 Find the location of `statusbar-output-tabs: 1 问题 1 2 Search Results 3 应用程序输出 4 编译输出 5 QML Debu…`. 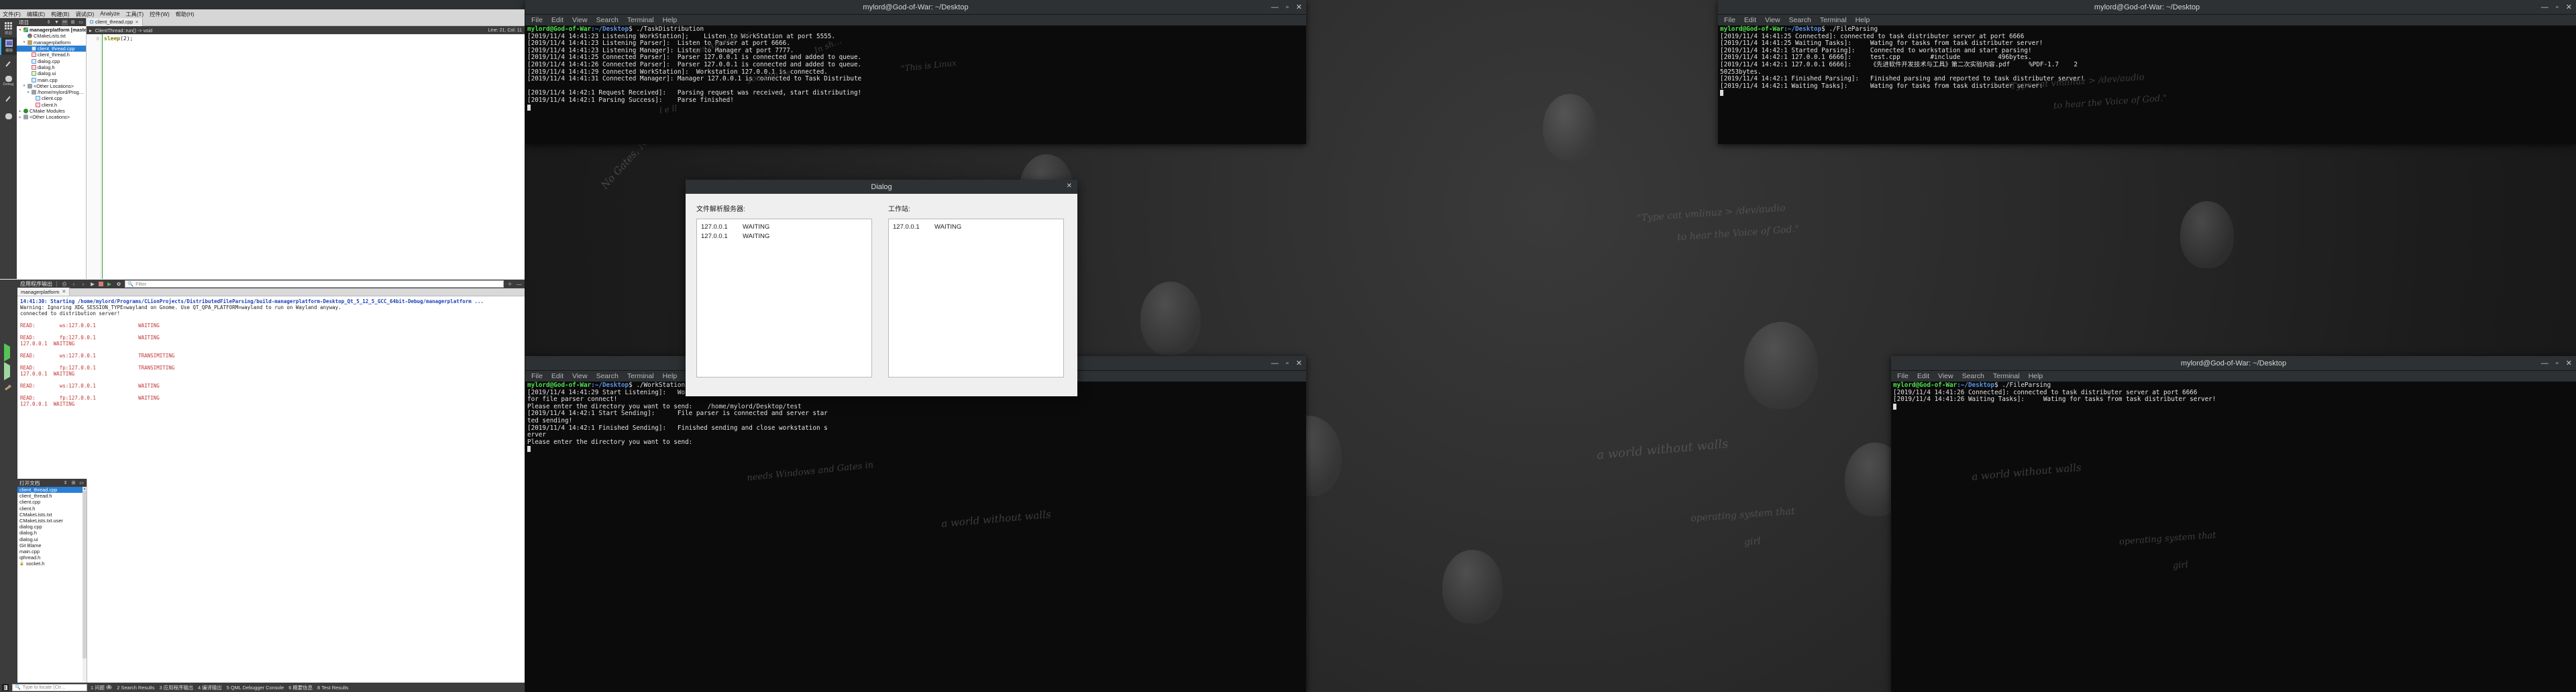

statusbar-output-tabs: 1 问题 1 2 Search Results 3 应用程序输出 4 编译输出 5 QML Debu… is located at coordinates (219, 687).